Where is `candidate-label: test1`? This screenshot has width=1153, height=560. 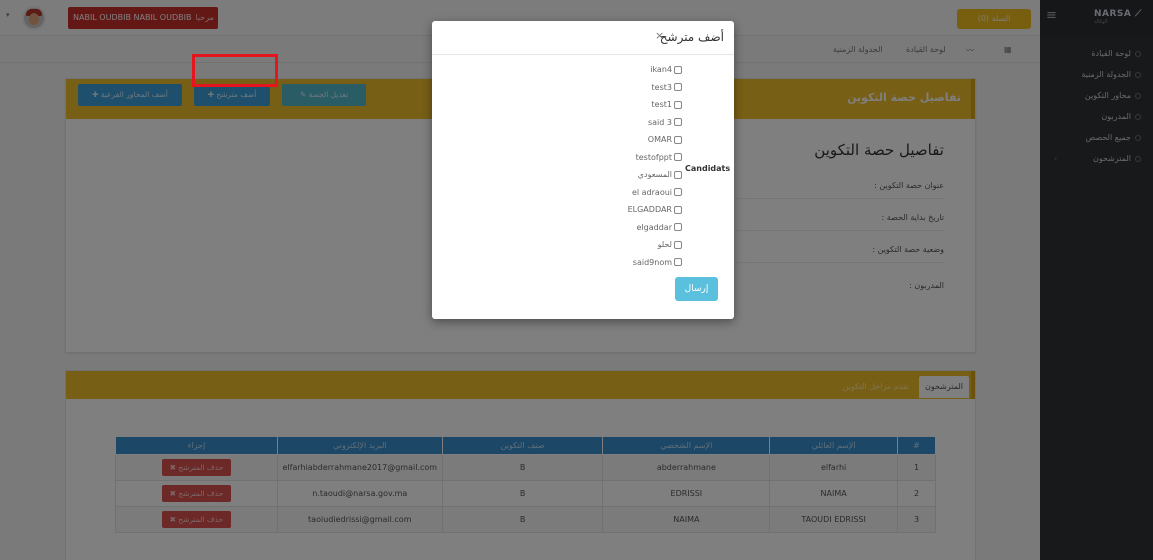 candidate-label: test1 is located at coordinates (661, 104).